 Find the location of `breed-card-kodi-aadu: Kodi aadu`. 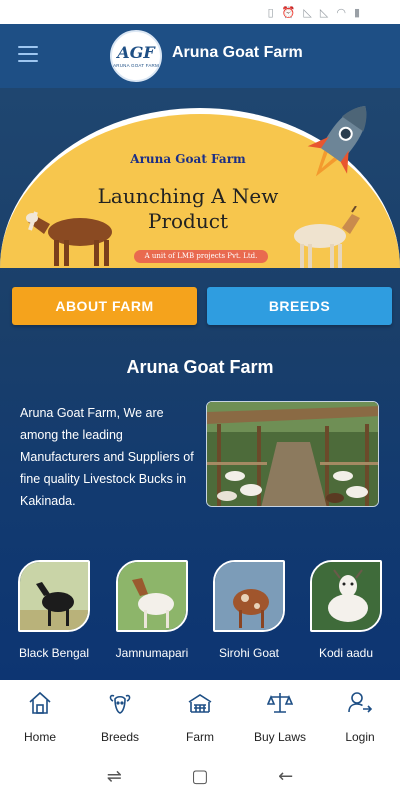

breed-card-kodi-aadu: Kodi aadu is located at coordinates (346, 610).